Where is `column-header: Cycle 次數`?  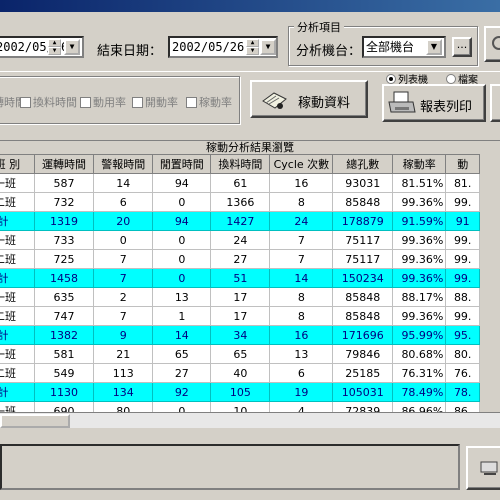 column-header: Cycle 次數 is located at coordinates (301, 164).